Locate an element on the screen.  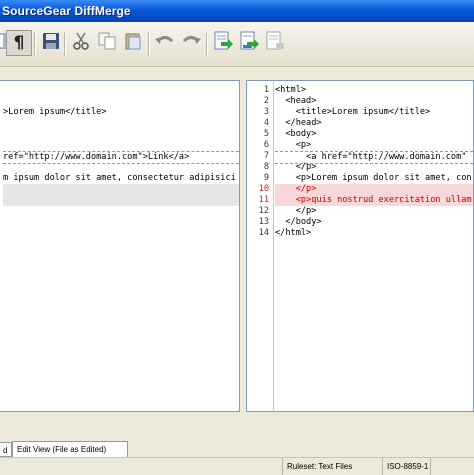
left-pane-line: >Lorem ipsum</title> is located at coordinates (55, 112).